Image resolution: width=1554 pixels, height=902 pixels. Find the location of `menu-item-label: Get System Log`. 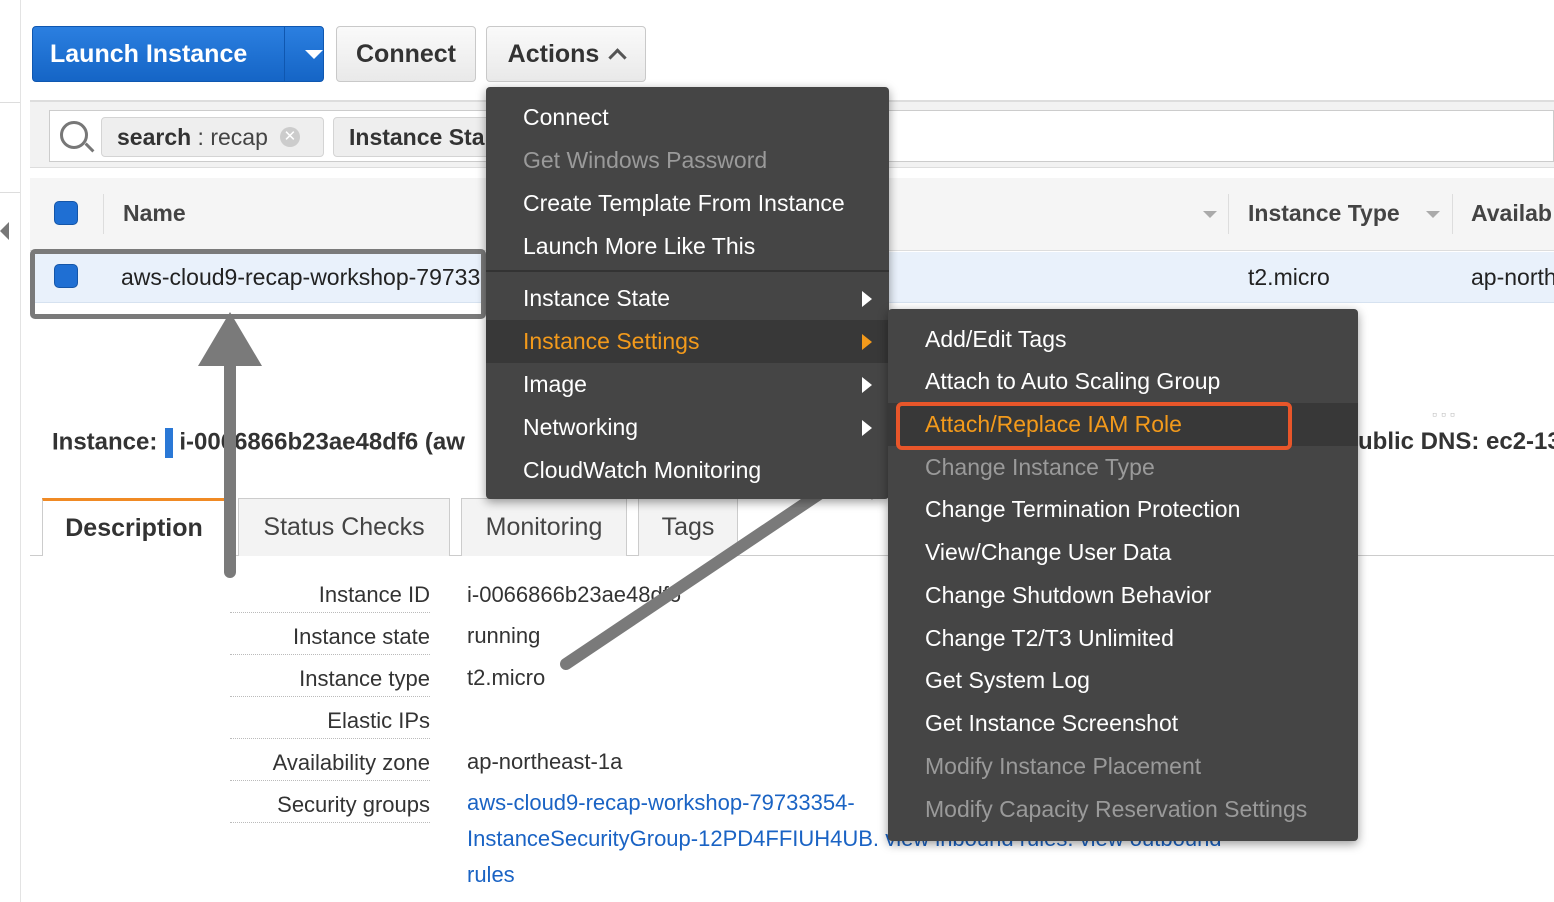

menu-item-label: Get System Log is located at coordinates (1007, 680).